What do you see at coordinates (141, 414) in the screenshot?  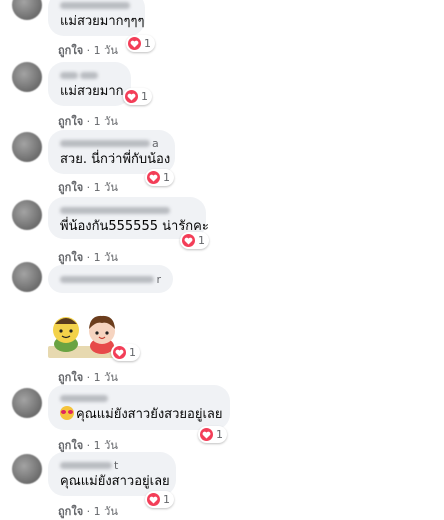 I see `comment-text: คุณแม่ยังสาวยังสวยอยู่เลย` at bounding box center [141, 414].